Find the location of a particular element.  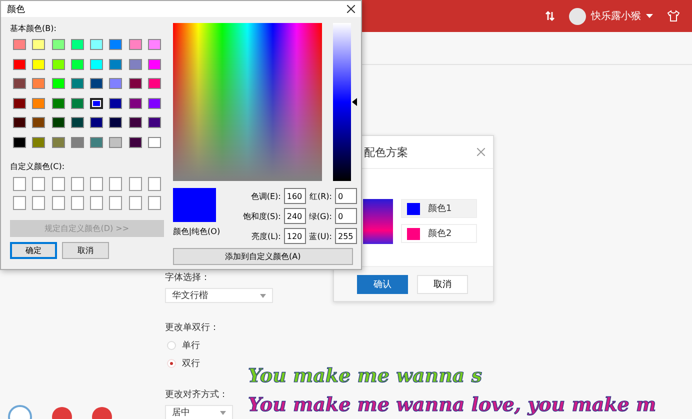

window-title: 颜色 is located at coordinates (16, 10).